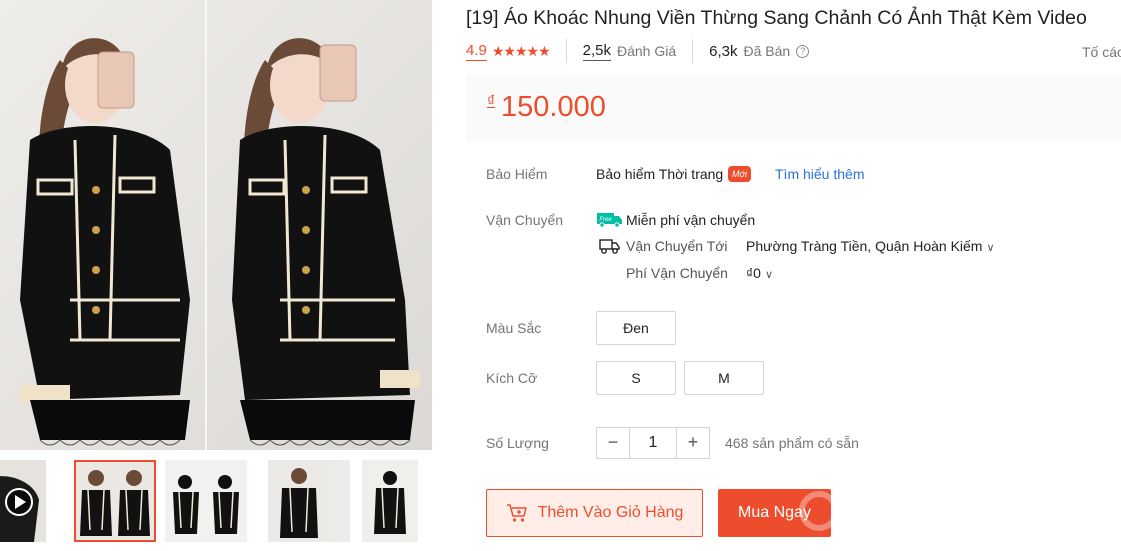 Image resolution: width=1121 pixels, height=551 pixels. Describe the element at coordinates (792, 443) in the screenshot. I see `stock-available: 468 sản phẩm có sẵn` at that location.